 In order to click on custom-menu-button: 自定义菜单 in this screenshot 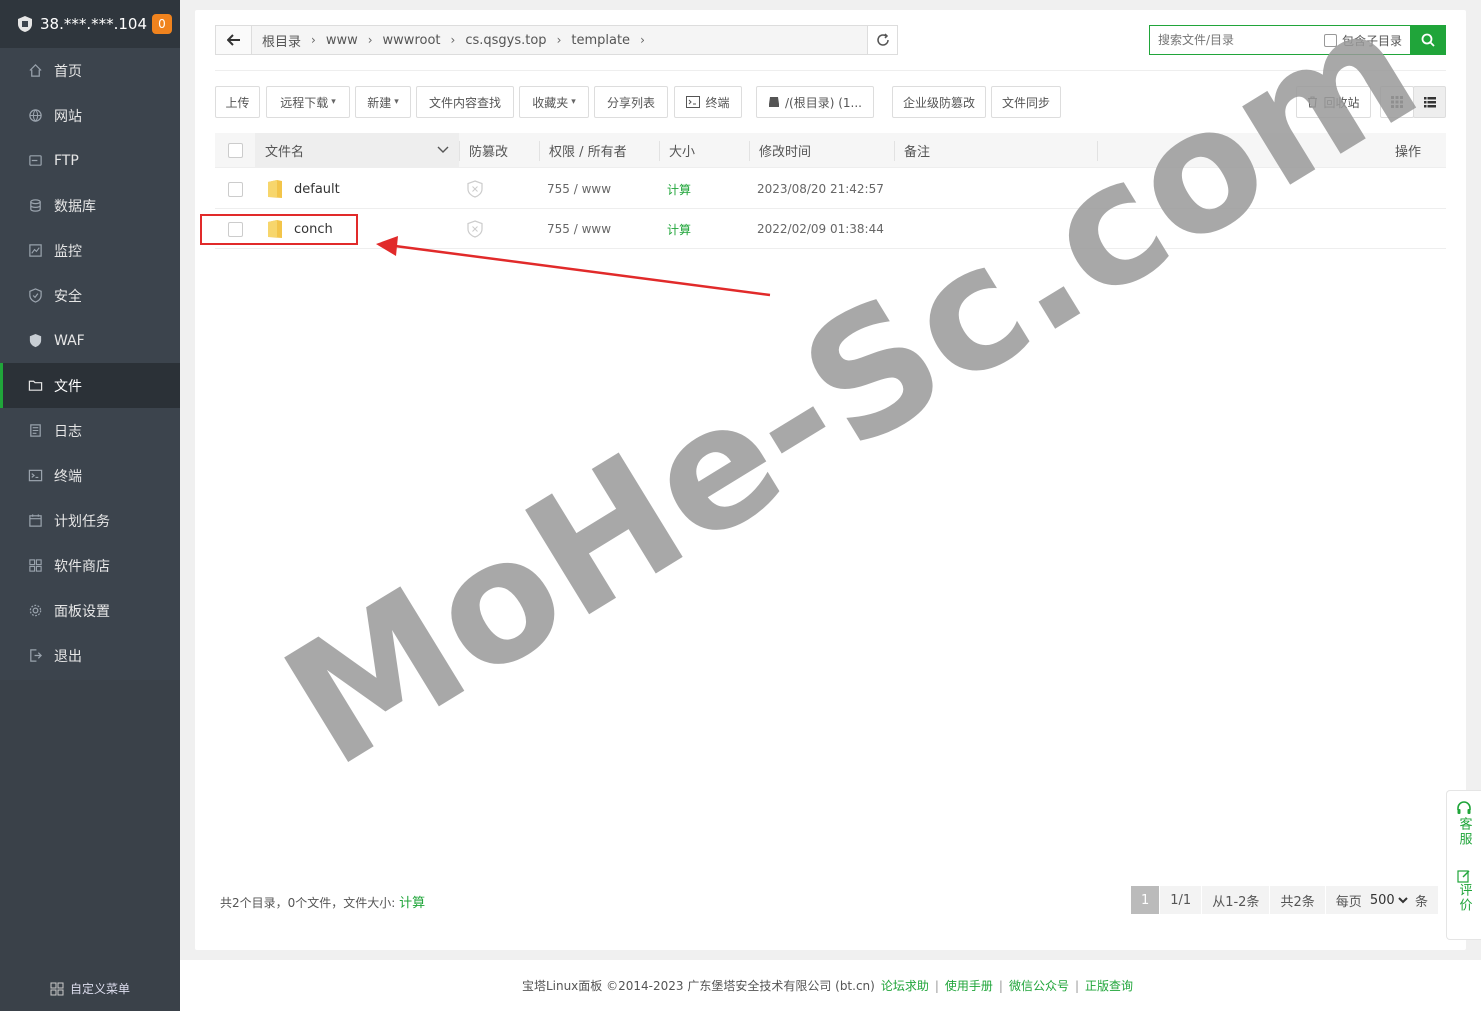, I will do `click(90, 988)`.